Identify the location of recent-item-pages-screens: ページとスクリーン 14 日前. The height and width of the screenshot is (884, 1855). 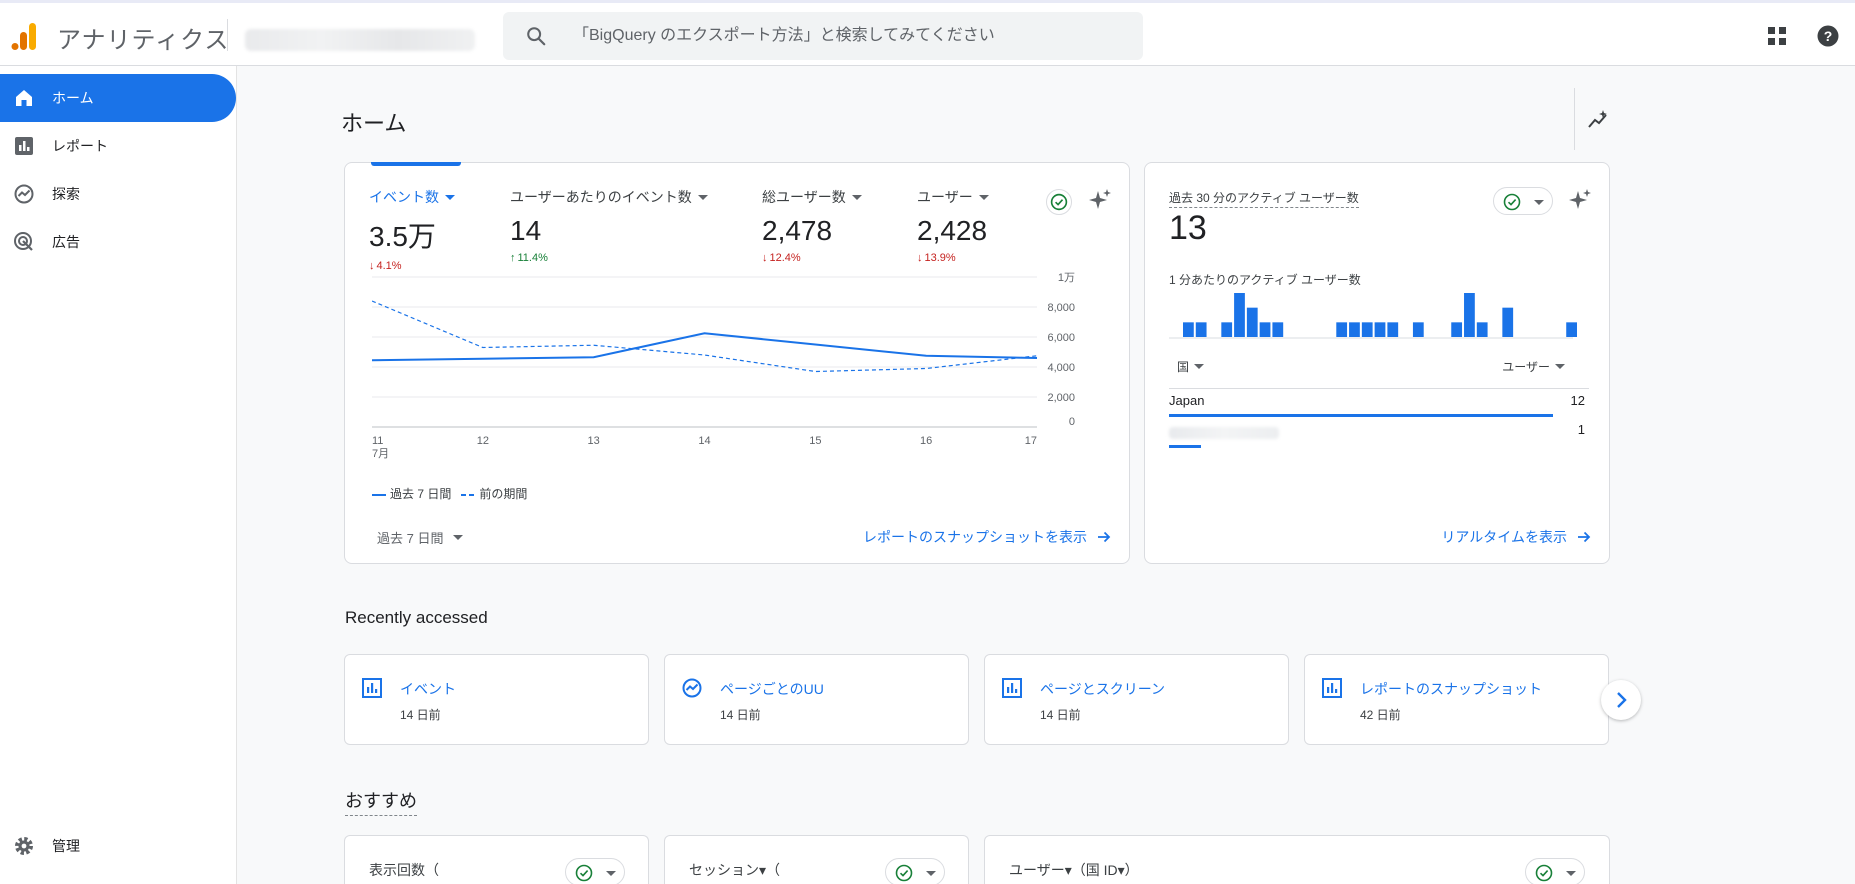
(1136, 699).